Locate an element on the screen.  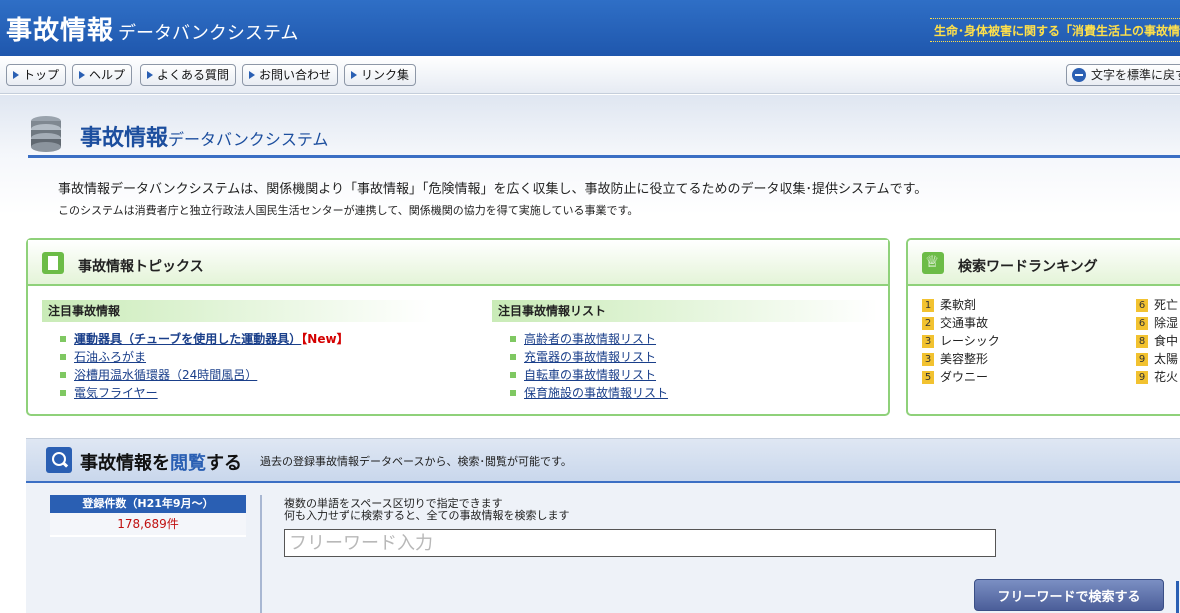
rank-badge: 5 is located at coordinates (928, 377).